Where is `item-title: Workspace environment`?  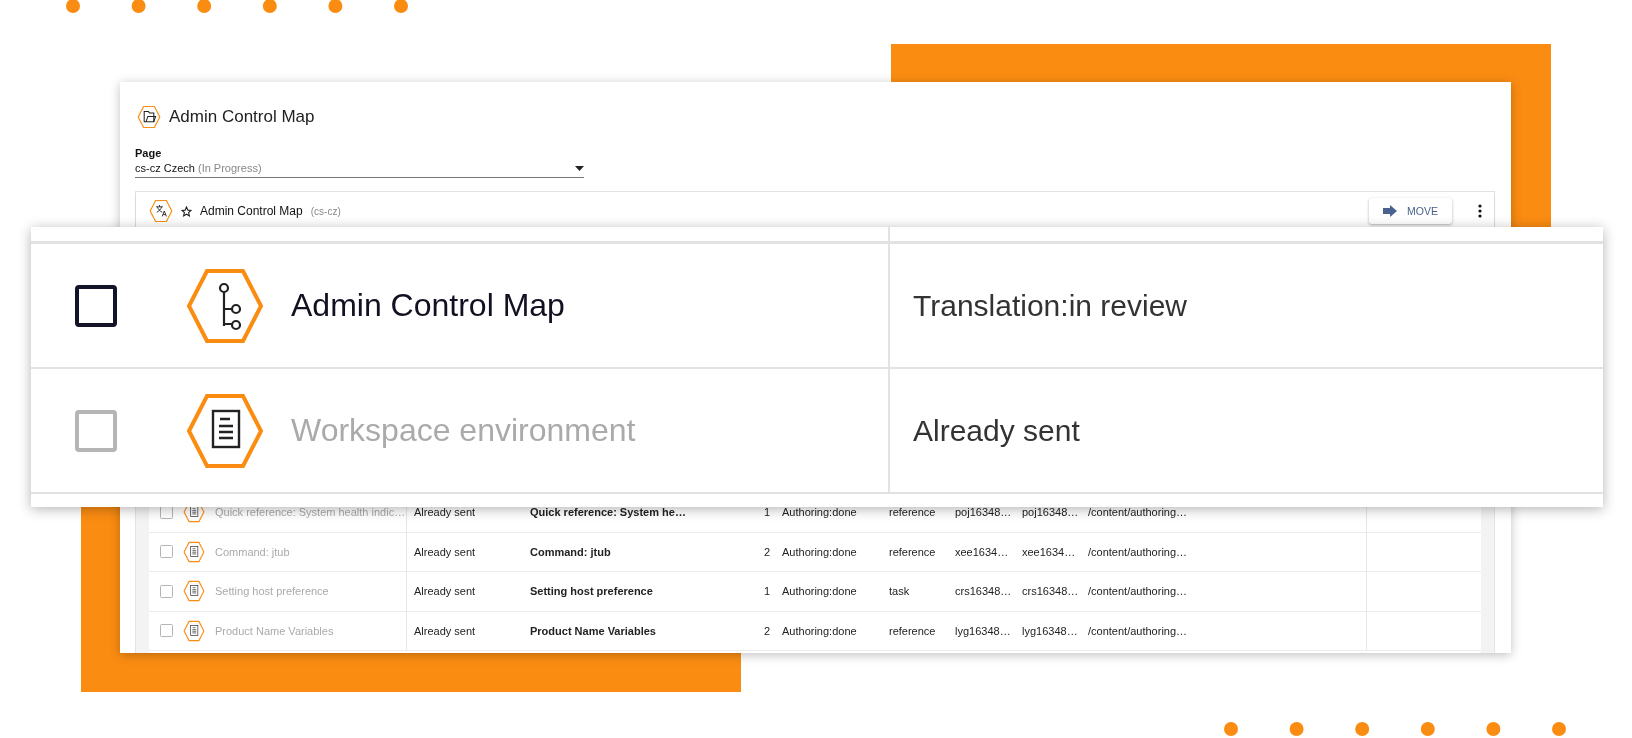 item-title: Workspace environment is located at coordinates (463, 430).